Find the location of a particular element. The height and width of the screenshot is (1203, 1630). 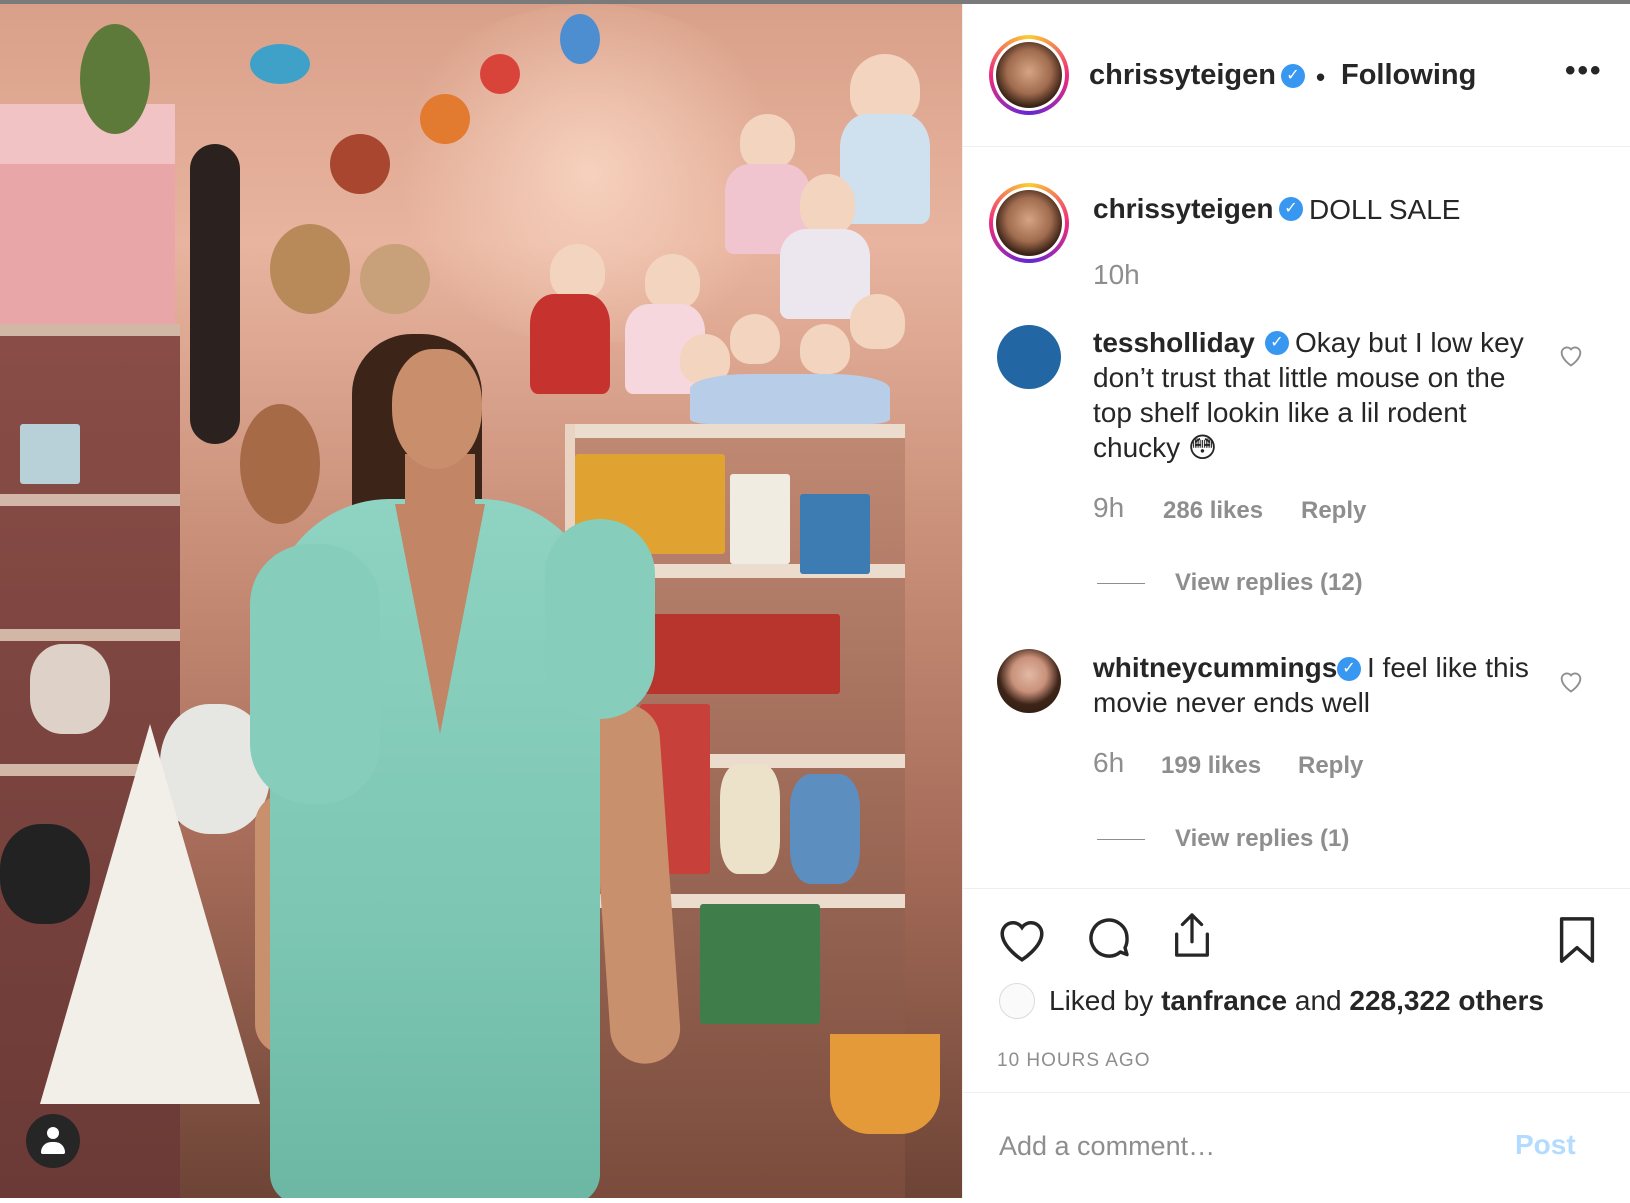

likes-summary: Liked by tanfrance and 228,322 others is located at coordinates (1296, 1001).